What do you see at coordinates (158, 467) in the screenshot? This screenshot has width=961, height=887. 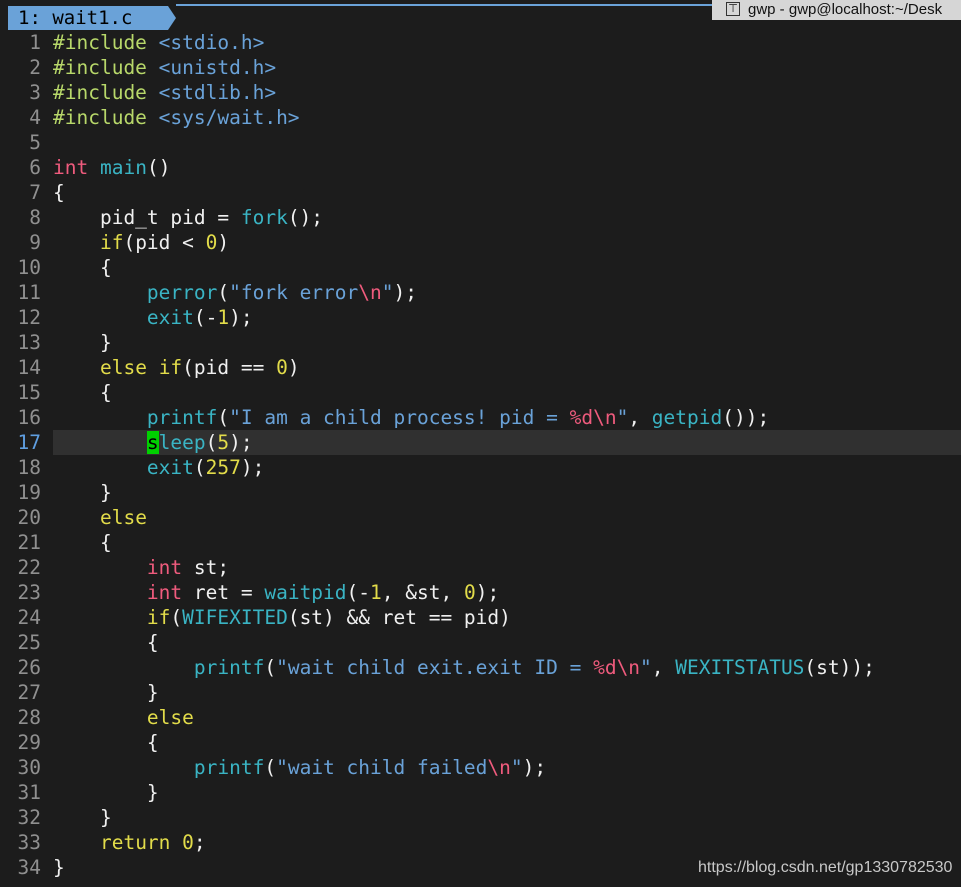 I see `line-code: exit(257);` at bounding box center [158, 467].